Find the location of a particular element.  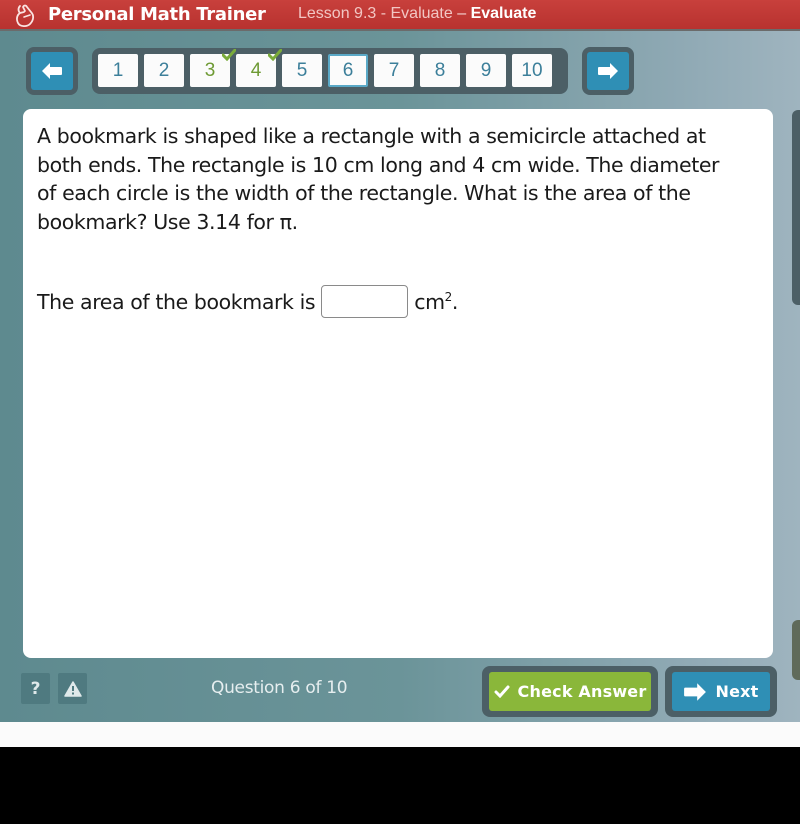

question-tab-label: 7 is located at coordinates (394, 70).